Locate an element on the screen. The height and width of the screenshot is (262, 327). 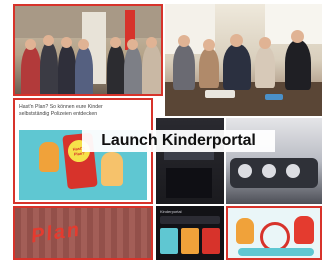
illustration-tile is located at coordinates (274, 233).